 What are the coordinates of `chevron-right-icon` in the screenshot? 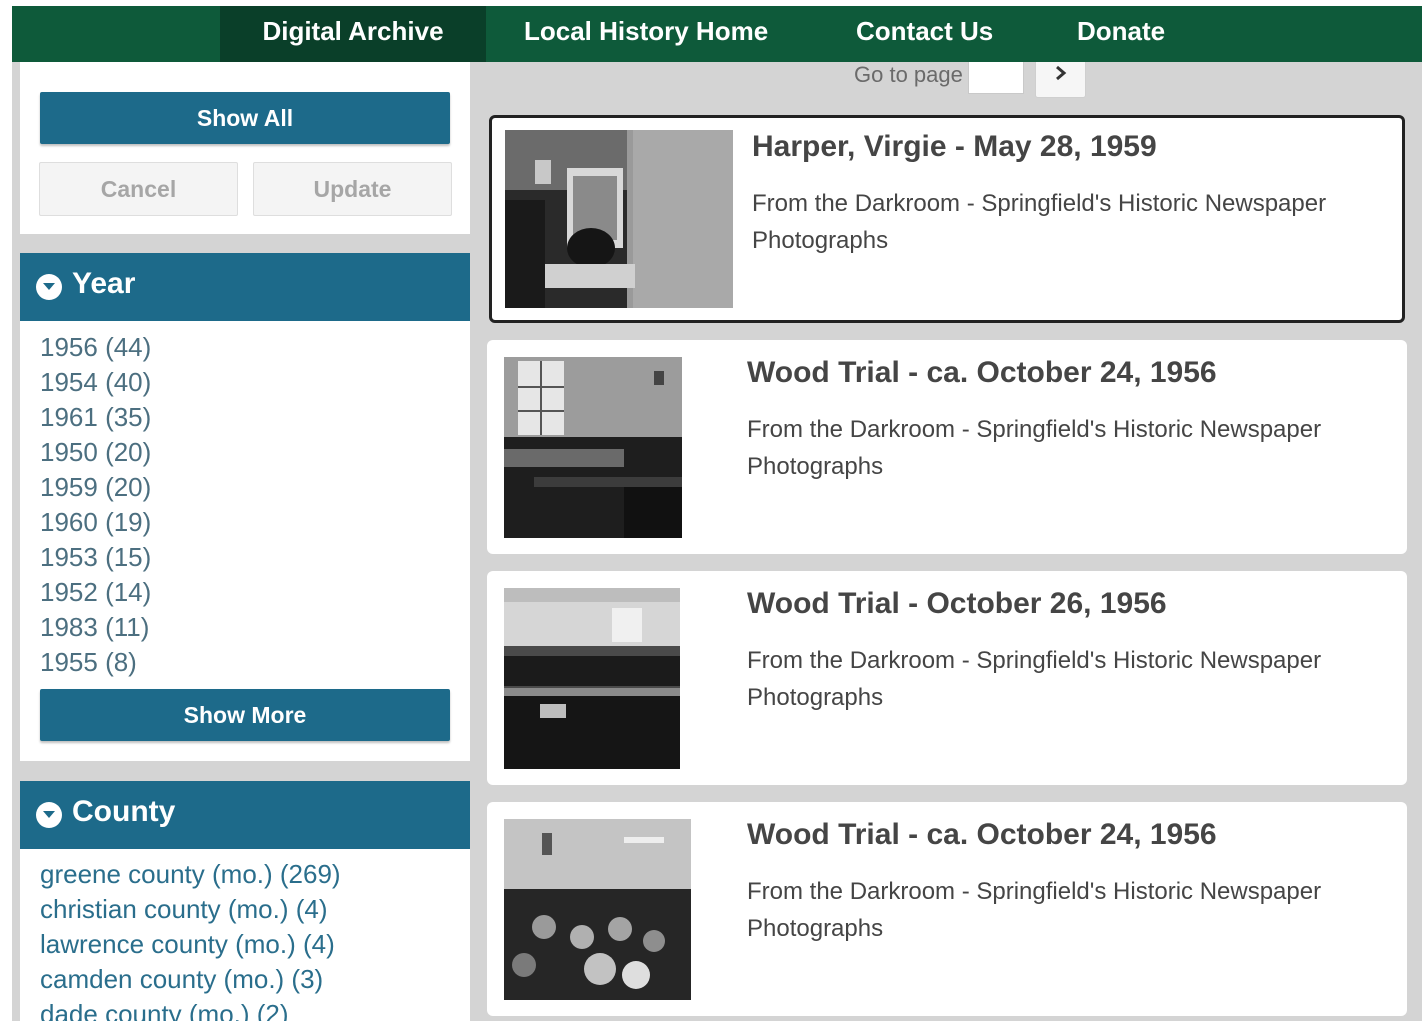 It's located at (1061, 73).